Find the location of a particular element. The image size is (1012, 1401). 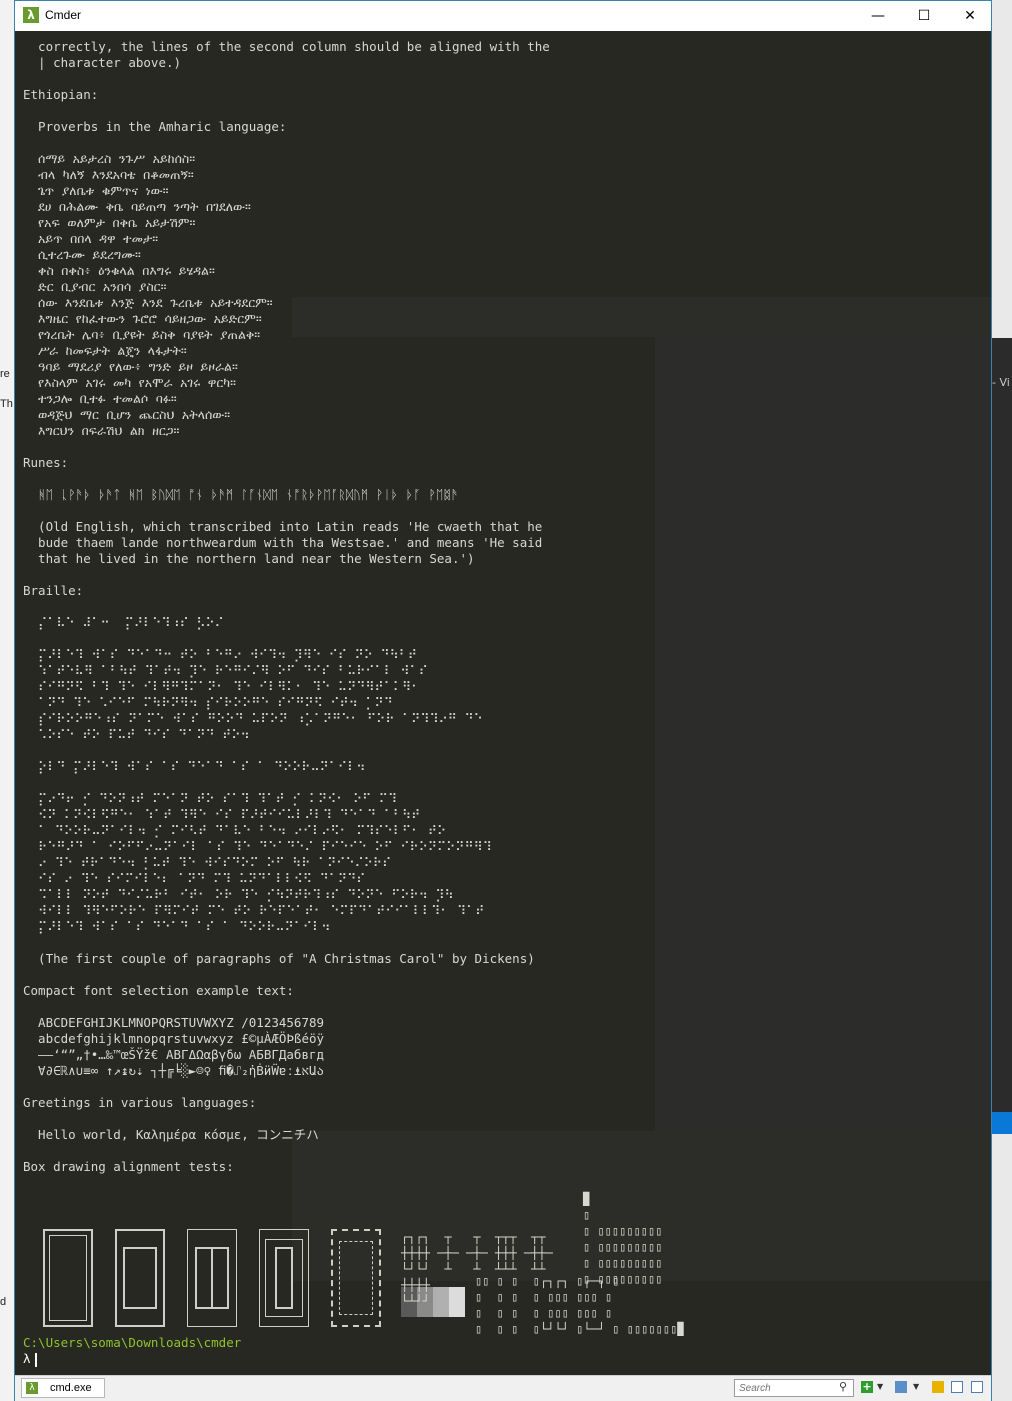

menu-icon is located at coordinates (977, 1387).